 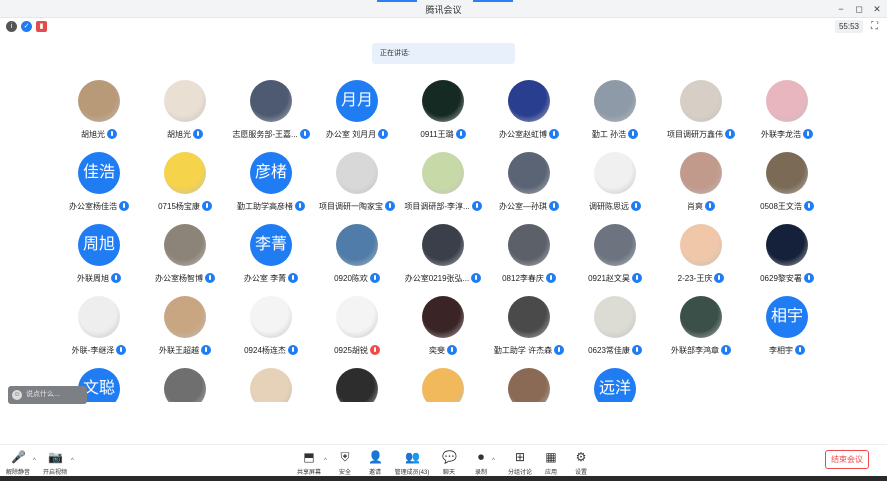 I want to click on manage-members-button: 👥 管理成员(43), so click(x=412, y=464).